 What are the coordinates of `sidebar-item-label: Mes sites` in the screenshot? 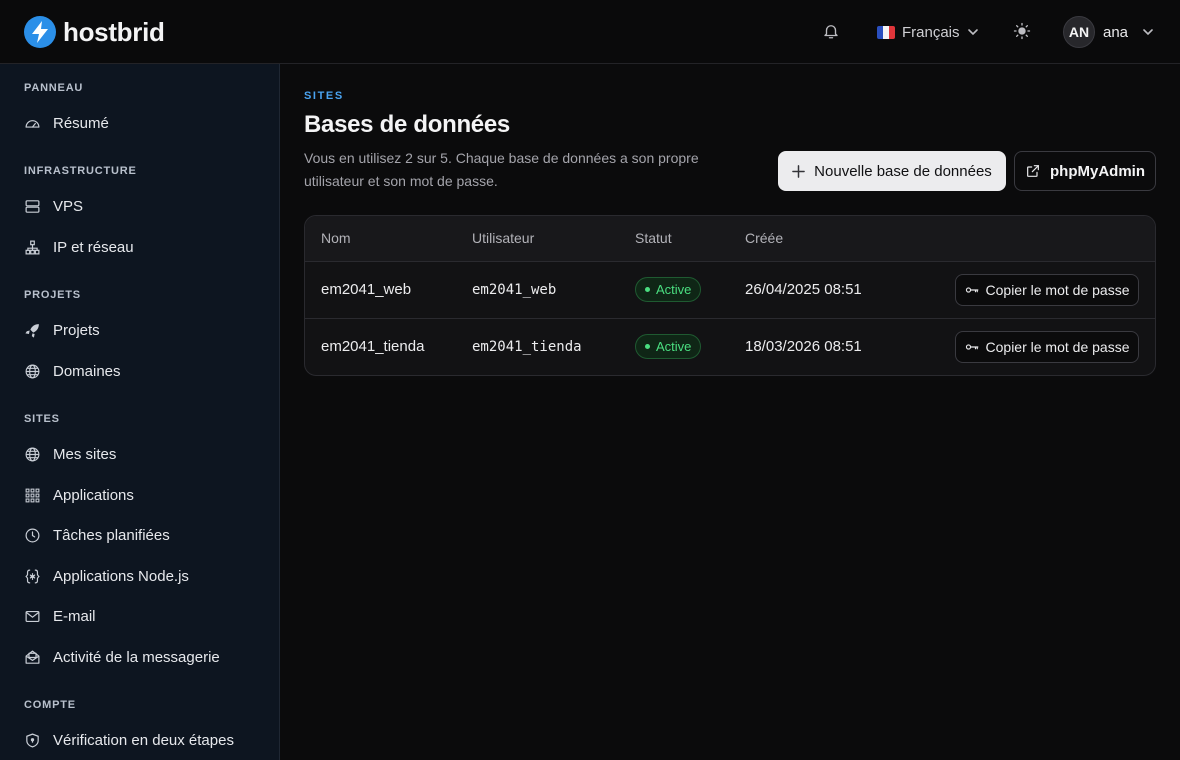 It's located at (85, 454).